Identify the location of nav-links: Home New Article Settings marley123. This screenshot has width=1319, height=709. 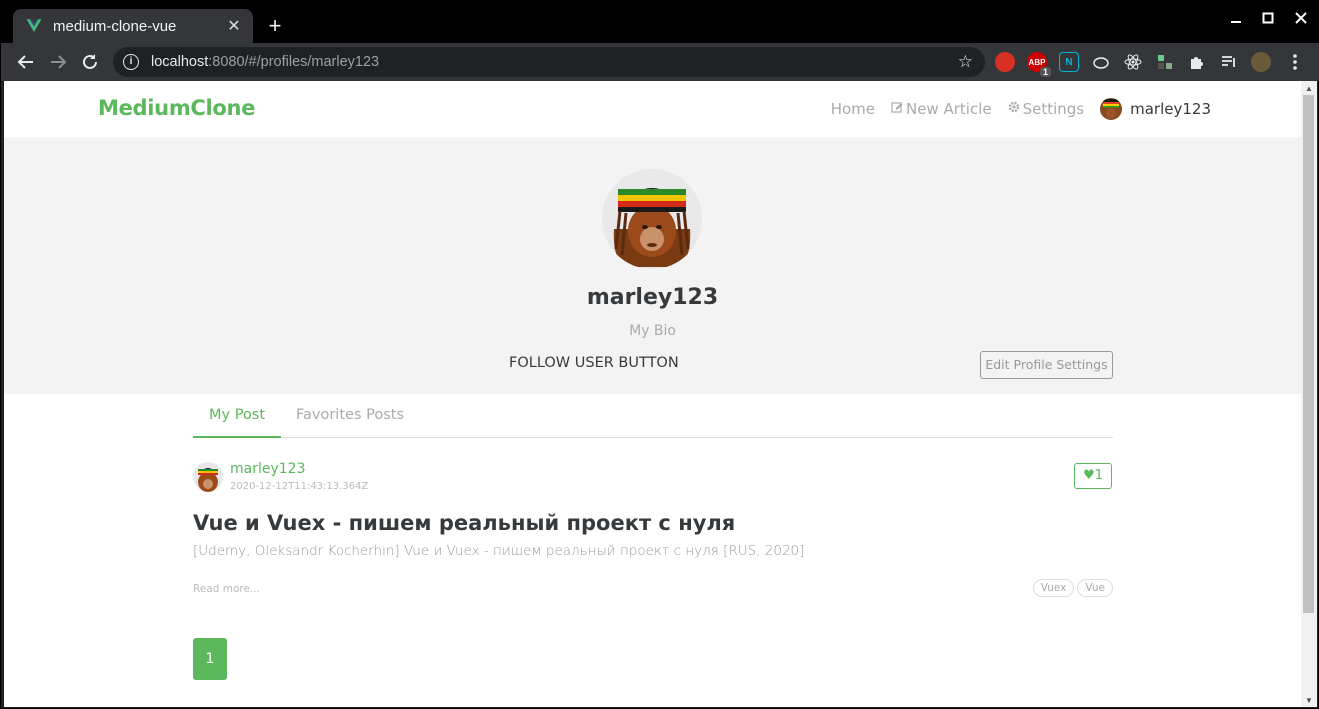
(1013, 109).